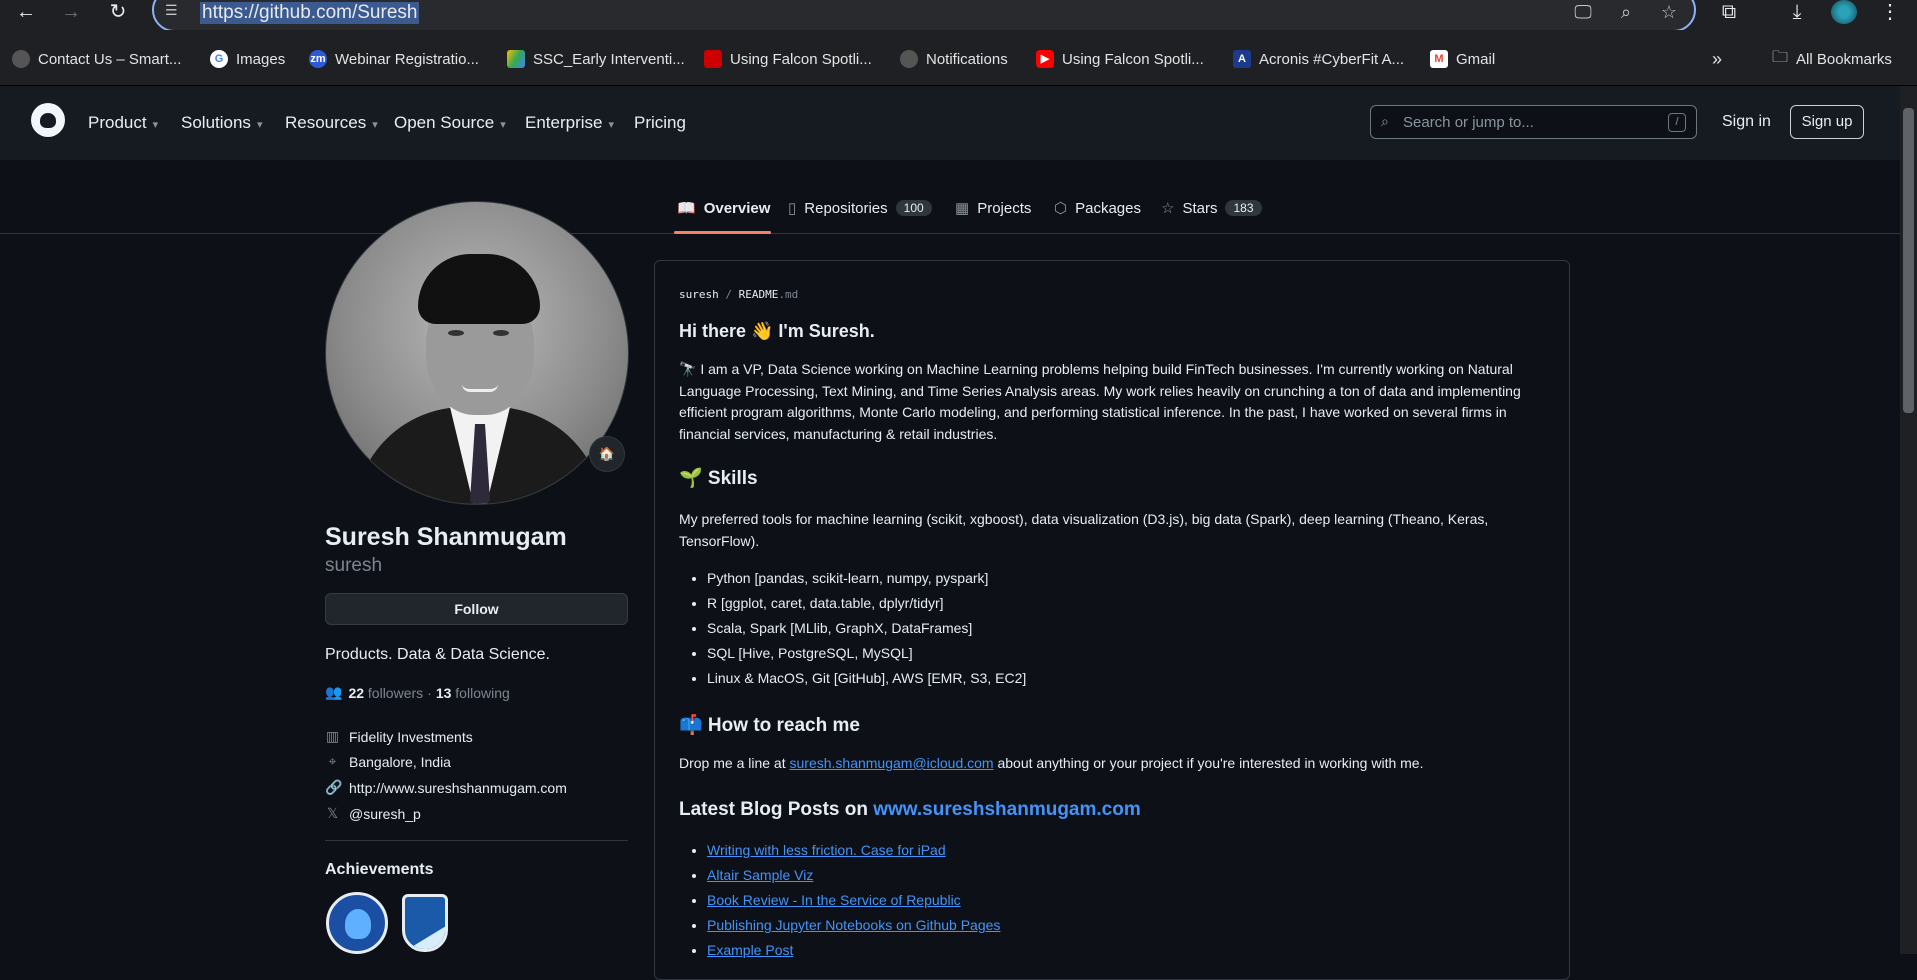  I want to click on readme-user-link: suresh, so click(699, 294).